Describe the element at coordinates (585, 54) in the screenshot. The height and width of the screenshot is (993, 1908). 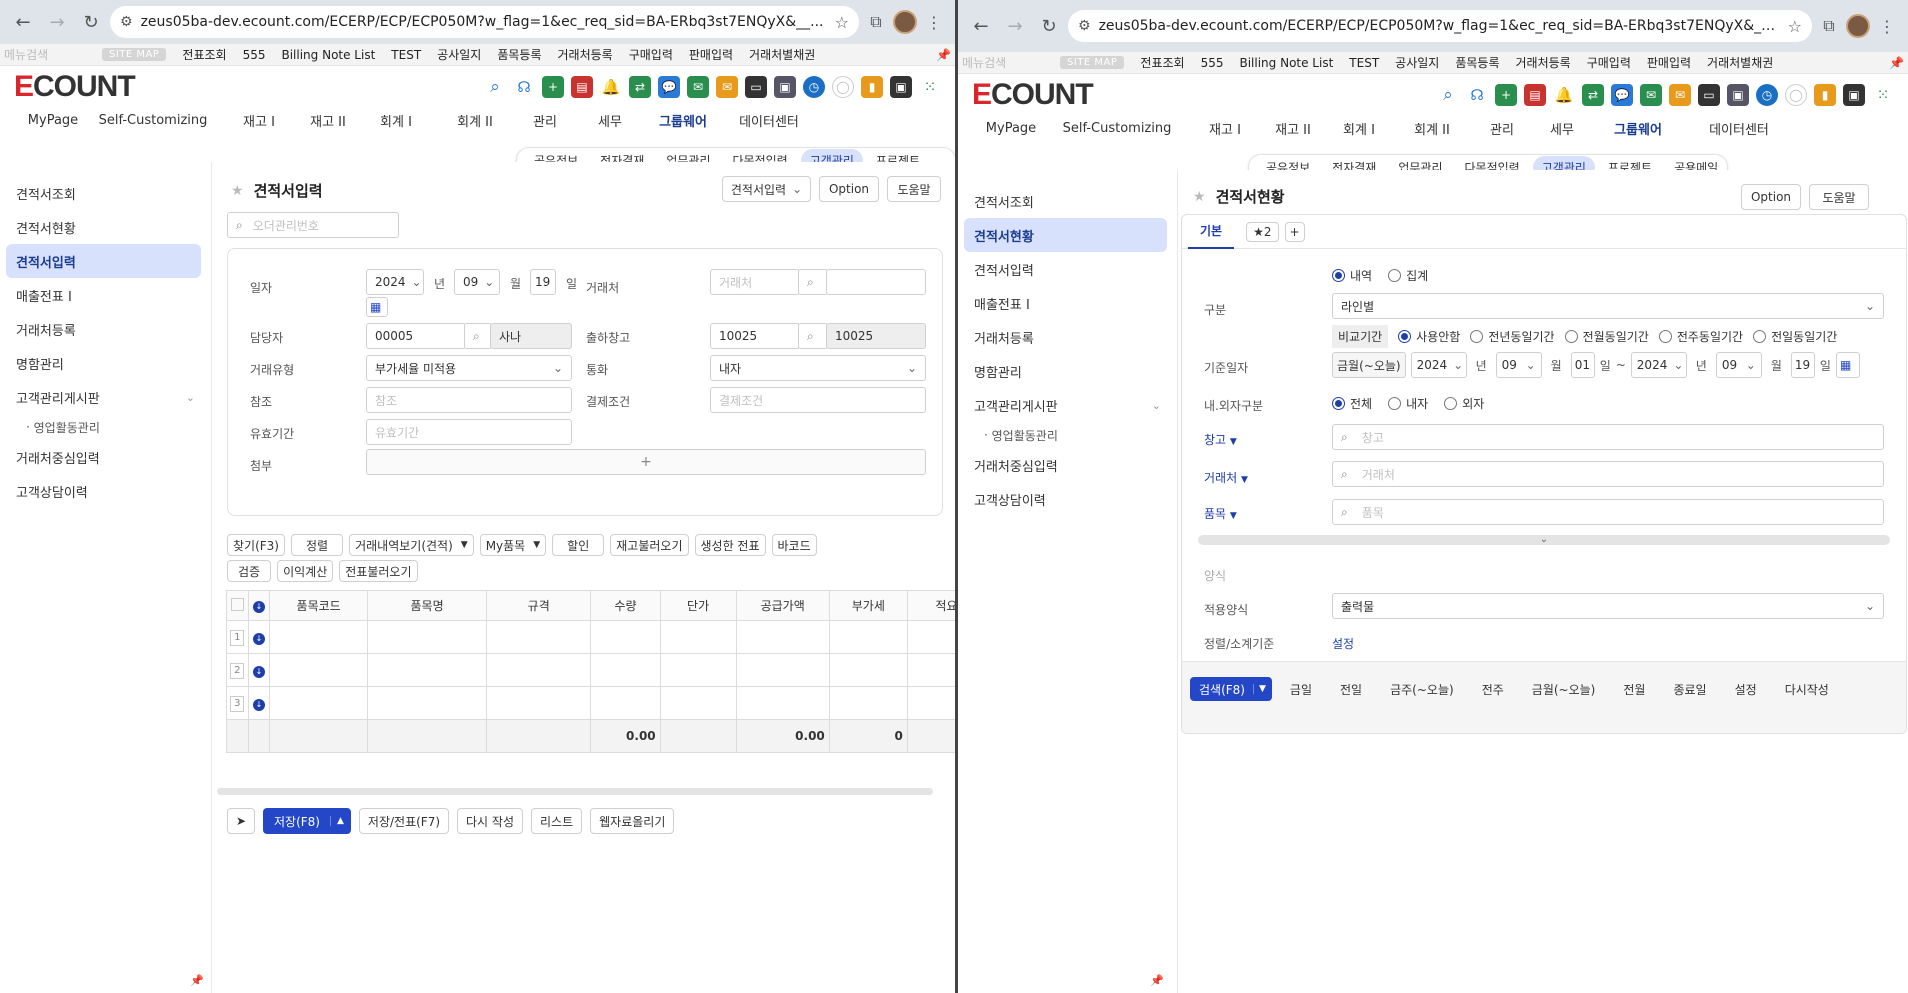
I see `fav-item: 거래처등록` at that location.